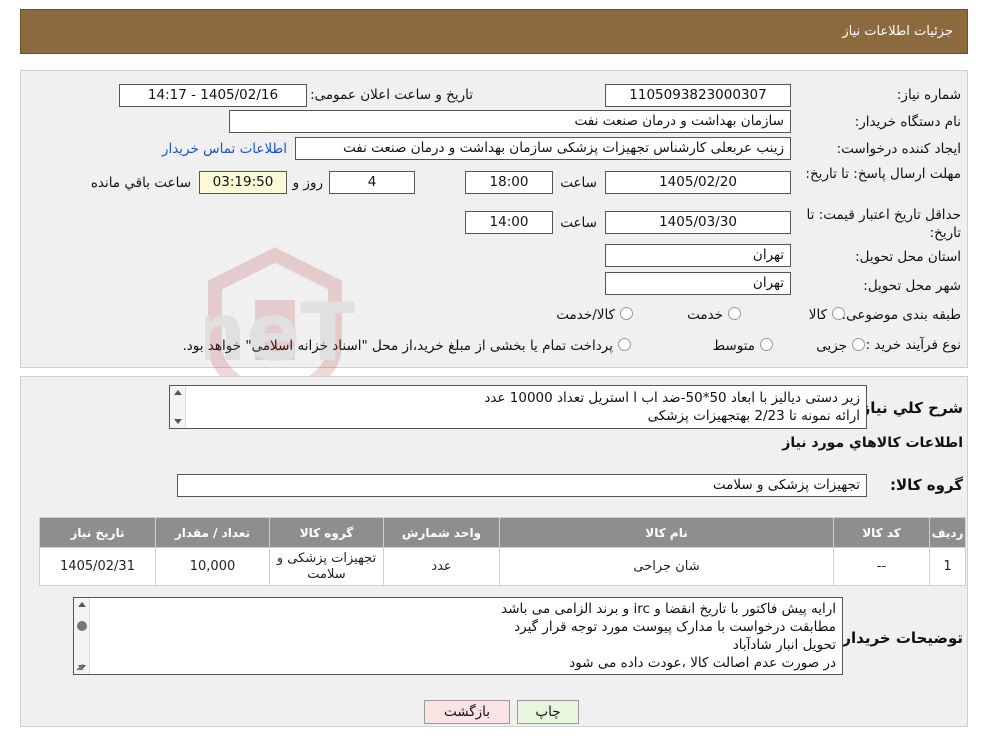 This screenshot has height=744, width=985. Describe the element at coordinates (79, 667) in the screenshot. I see `resize-grip-icon: ◢` at that location.